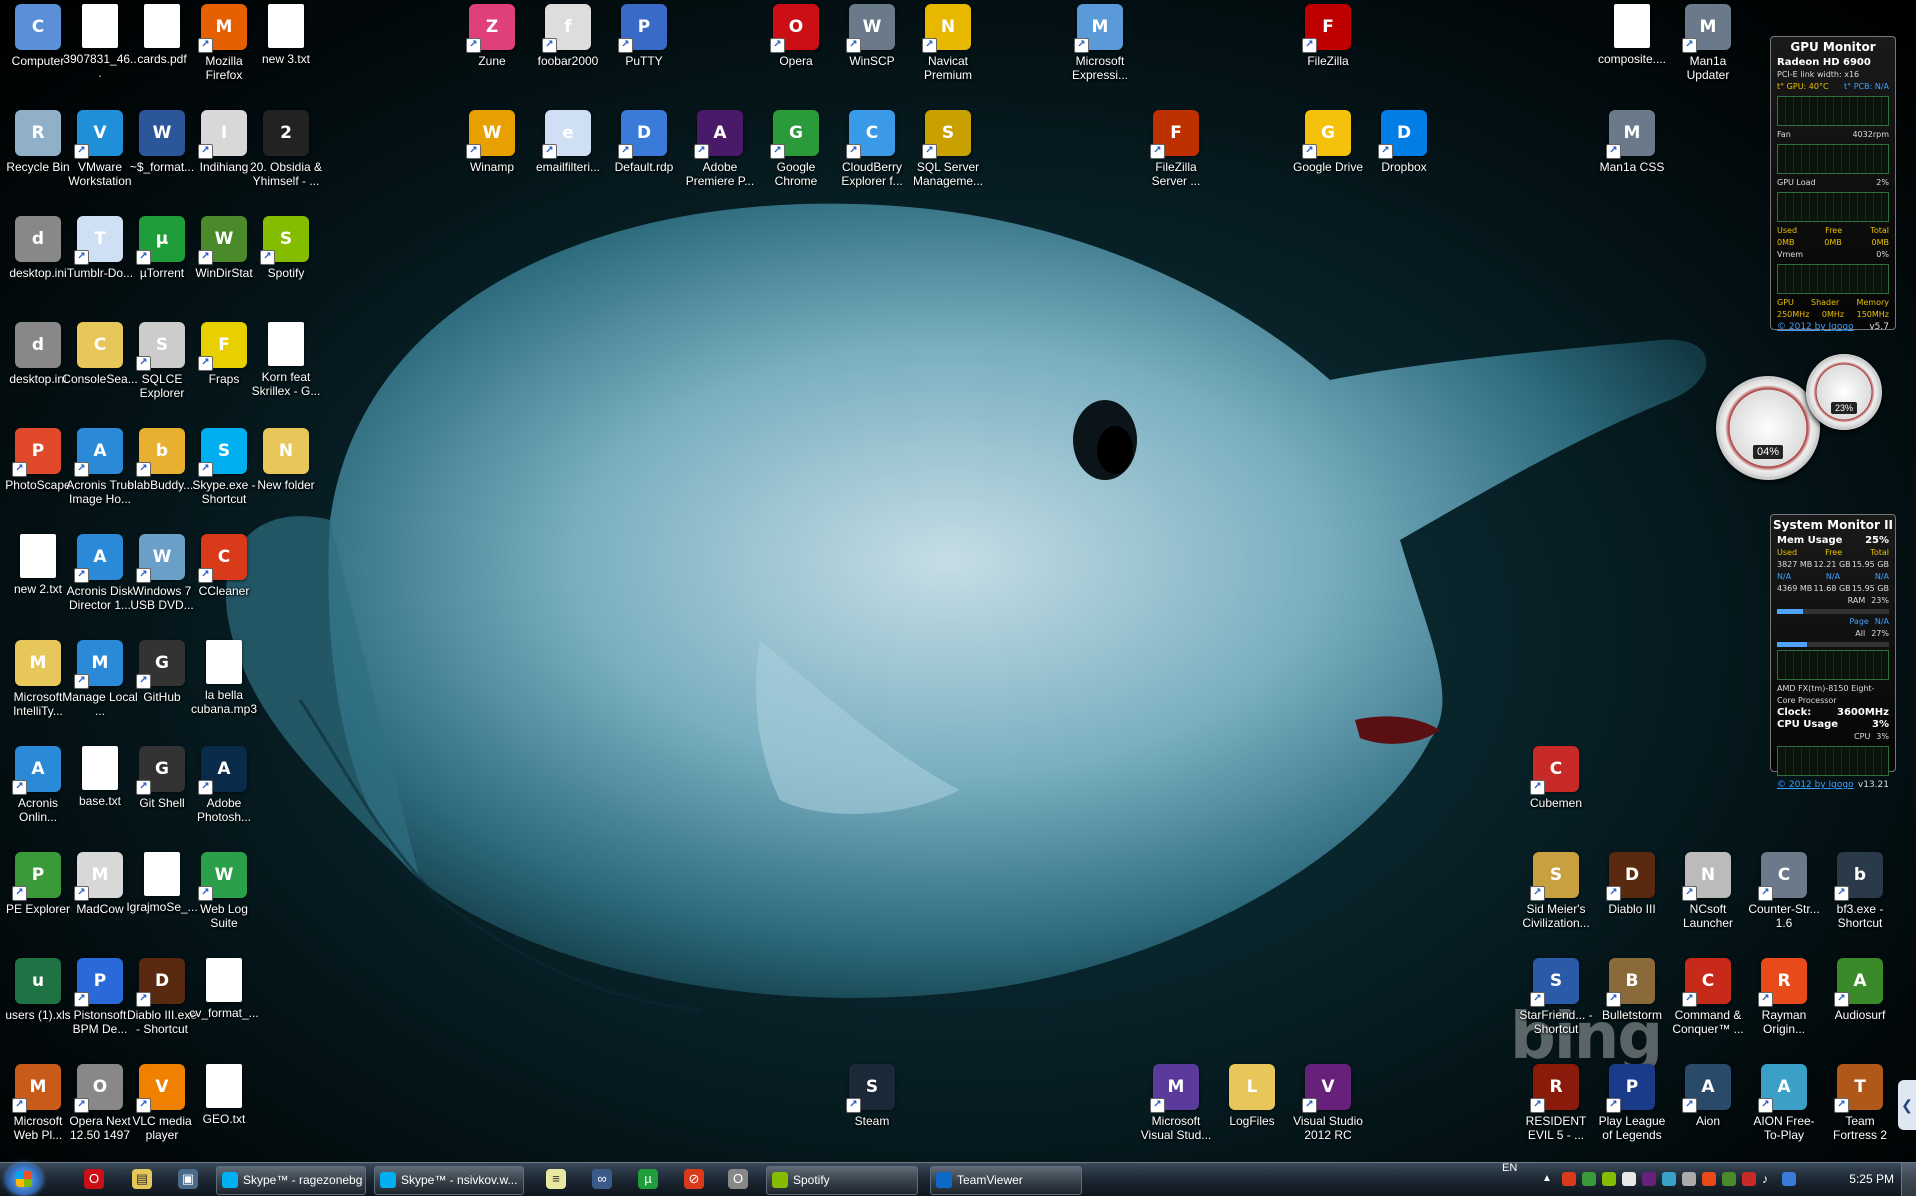  What do you see at coordinates (286, 266) in the screenshot?
I see `desktop-icon: S ↗ Spotify` at bounding box center [286, 266].